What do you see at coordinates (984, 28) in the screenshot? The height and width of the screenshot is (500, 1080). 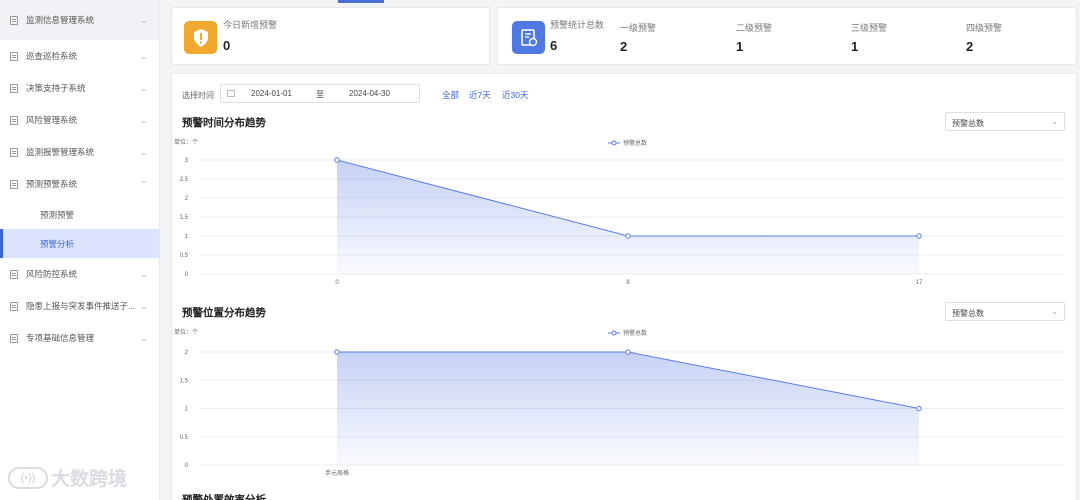 I see `level-4-label: 四级预警` at bounding box center [984, 28].